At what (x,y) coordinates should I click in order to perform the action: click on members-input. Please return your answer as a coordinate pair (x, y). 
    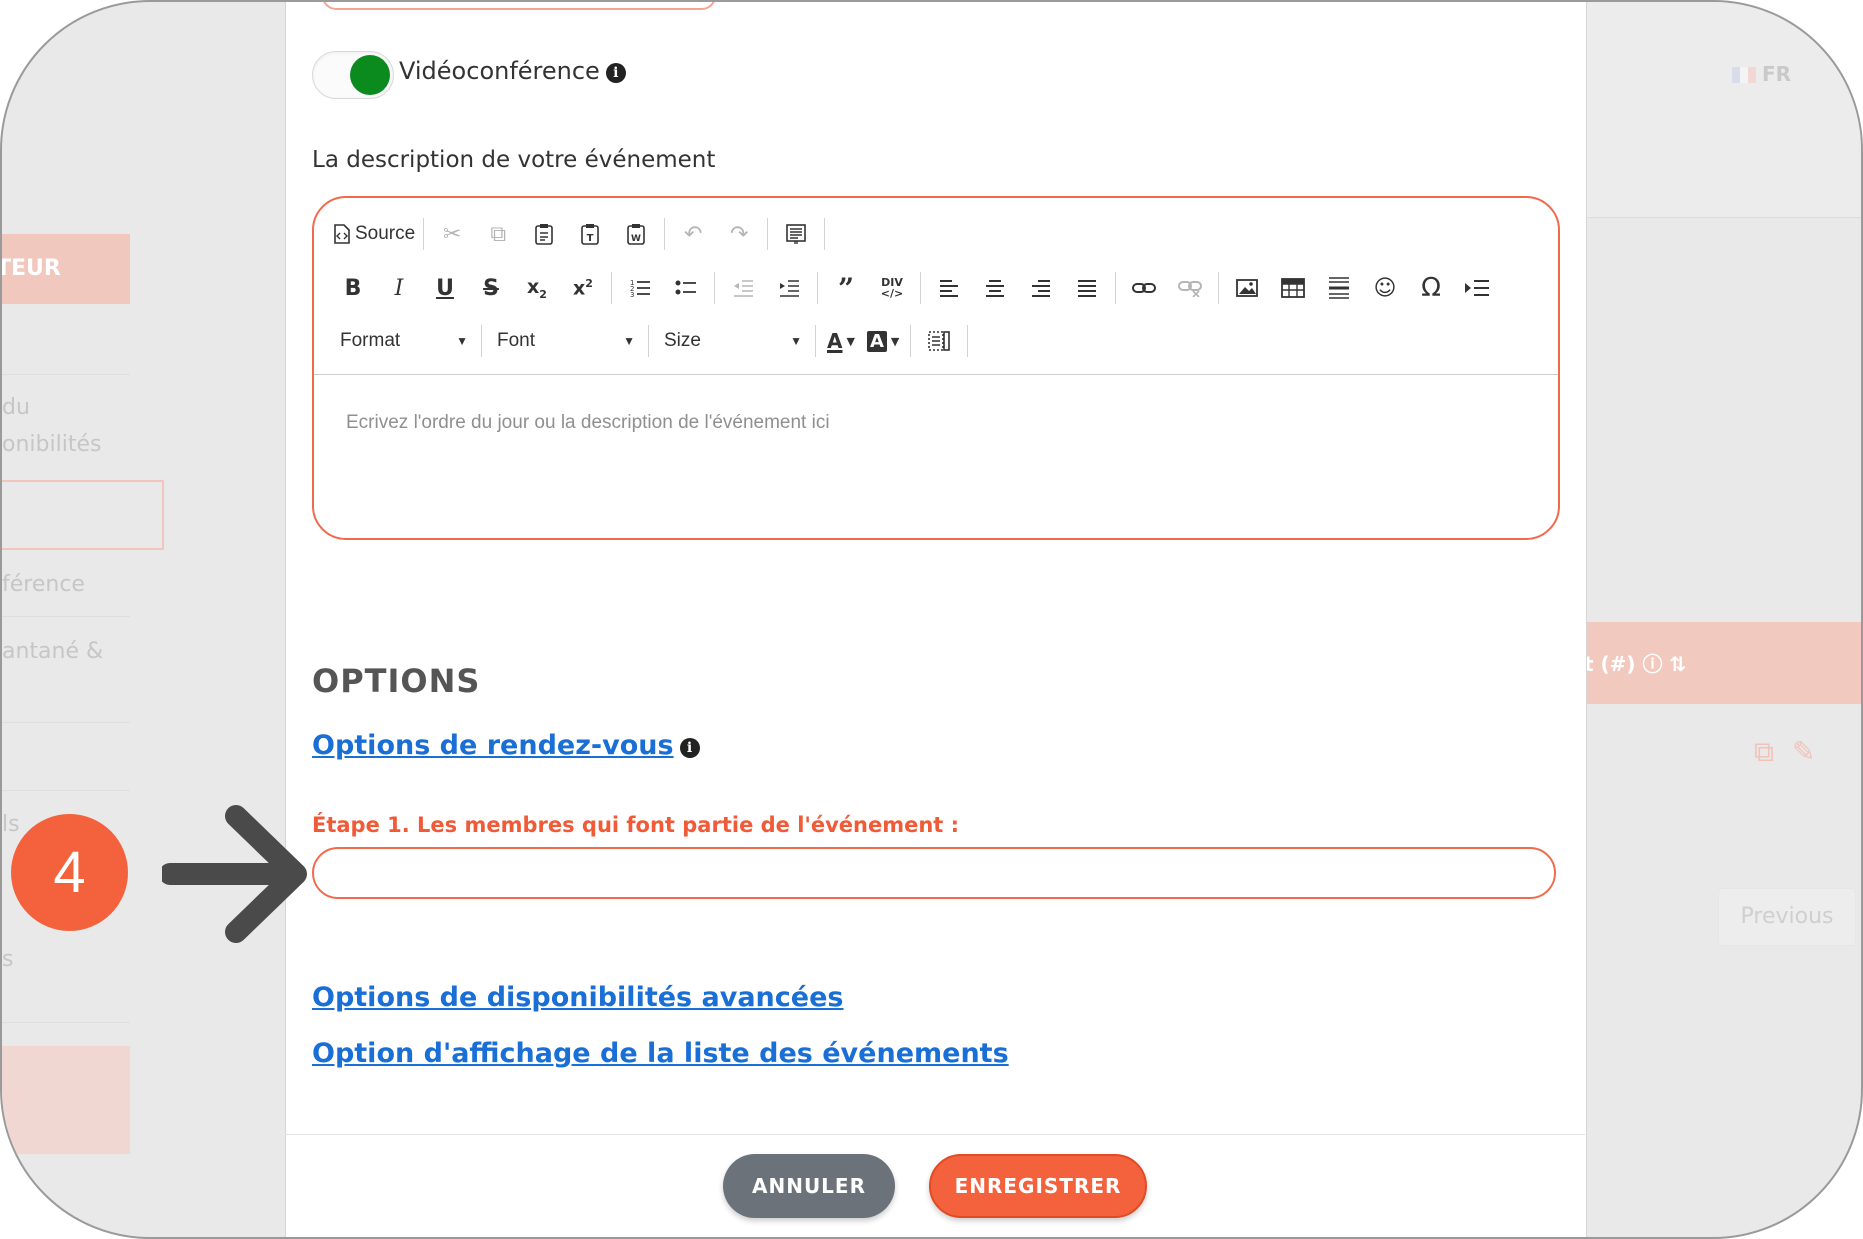
    Looking at the image, I should click on (934, 873).